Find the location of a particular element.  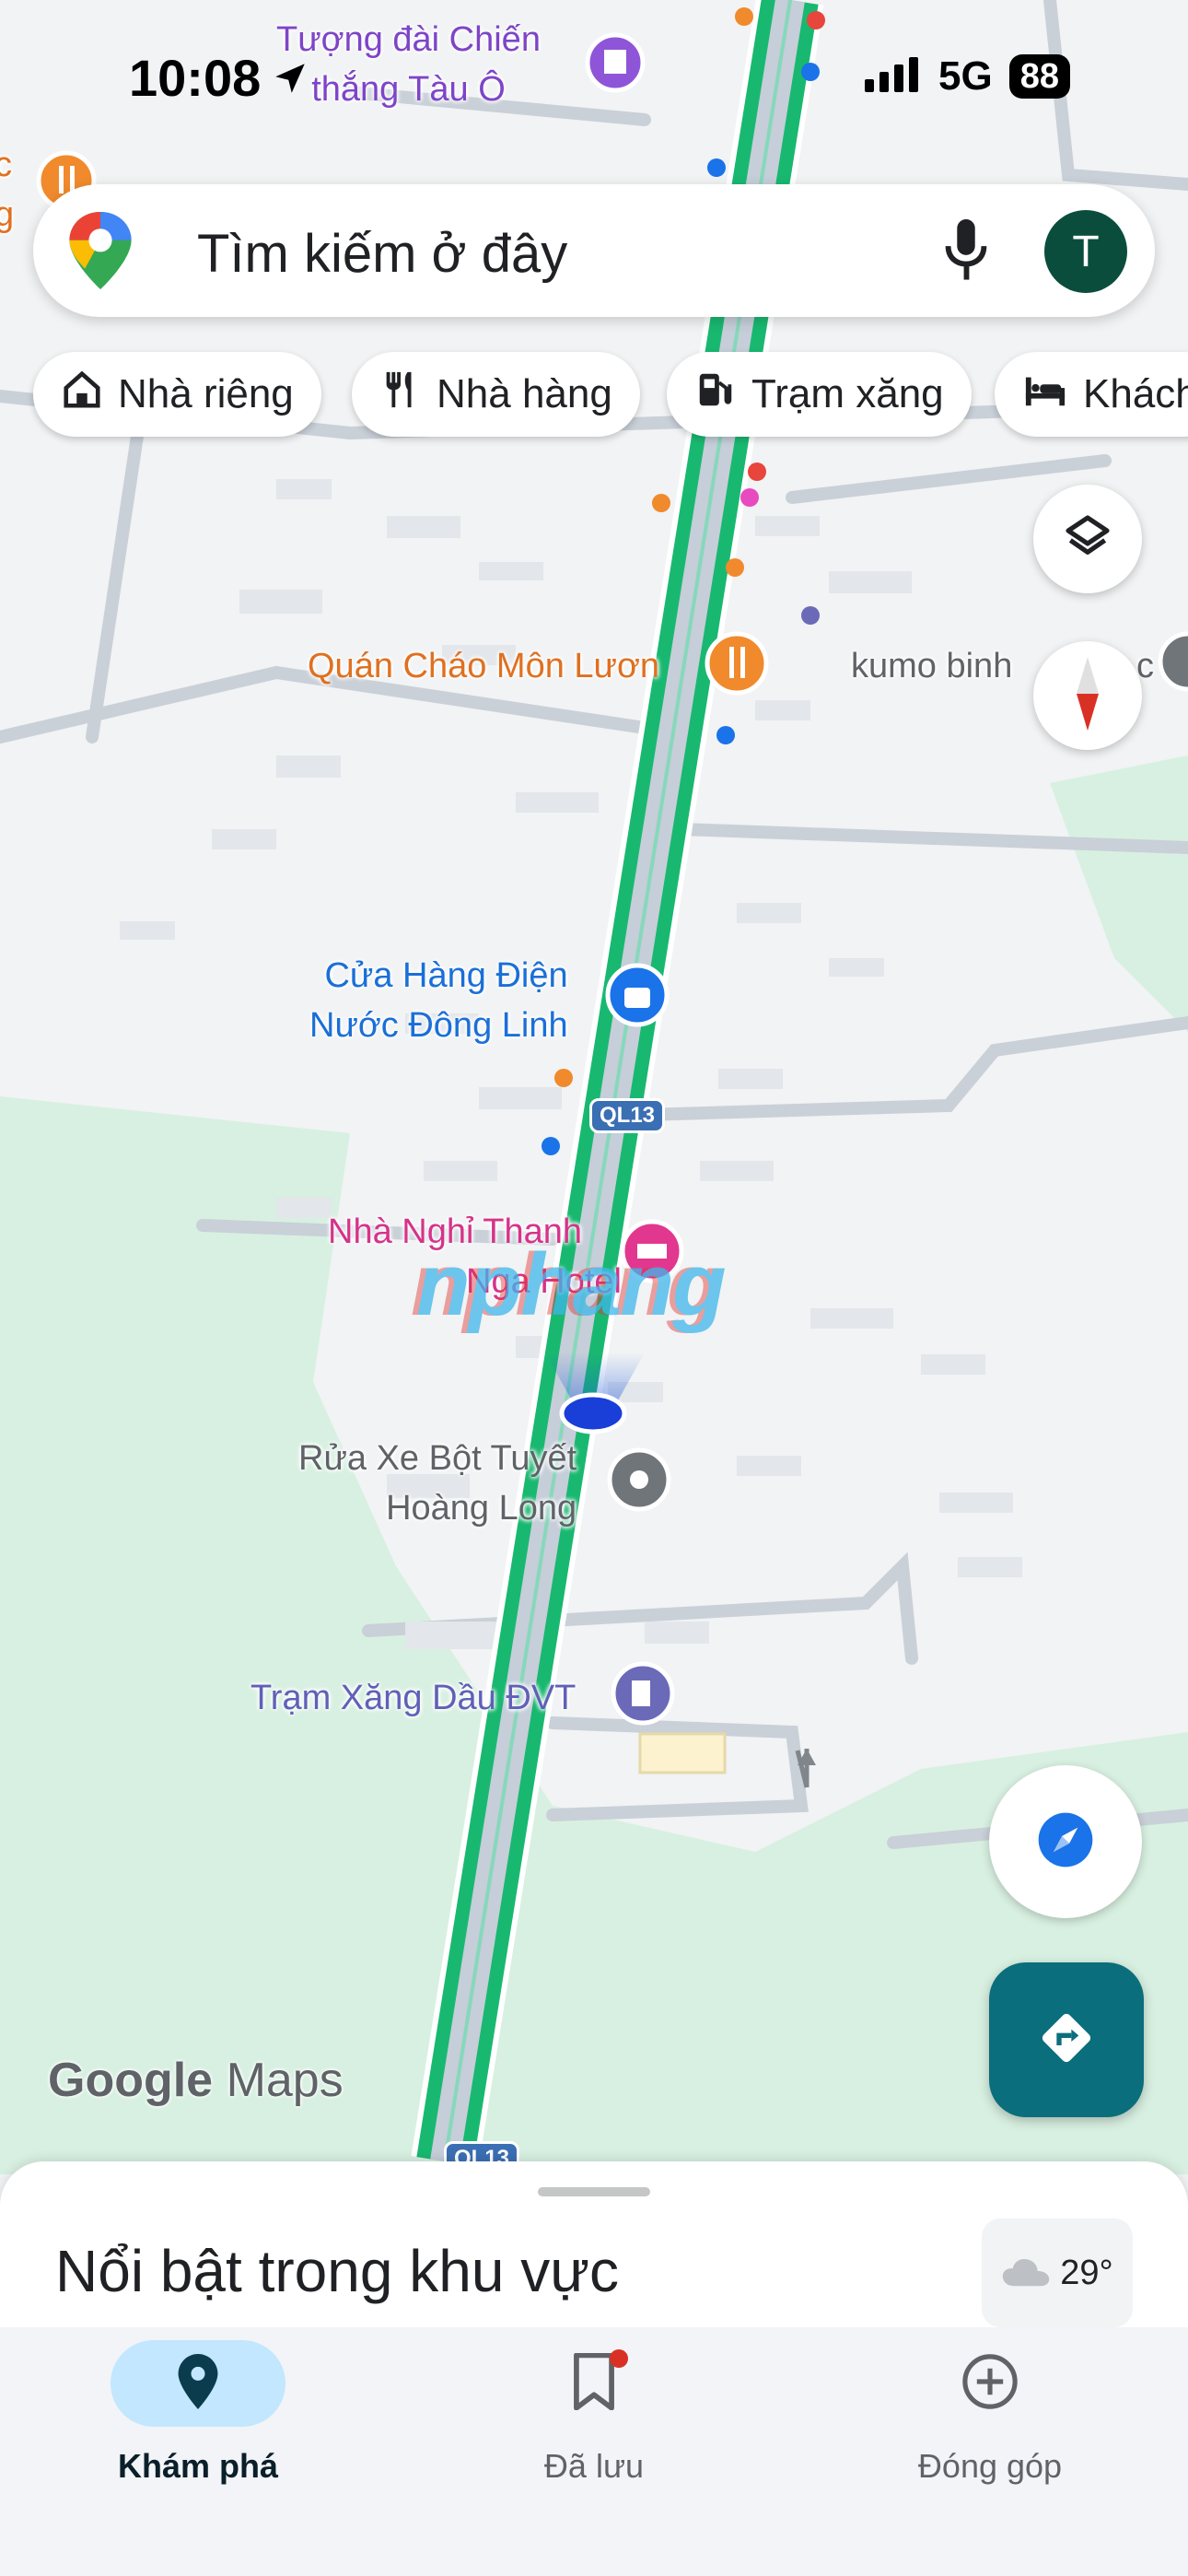

notification-dot is located at coordinates (619, 2358).